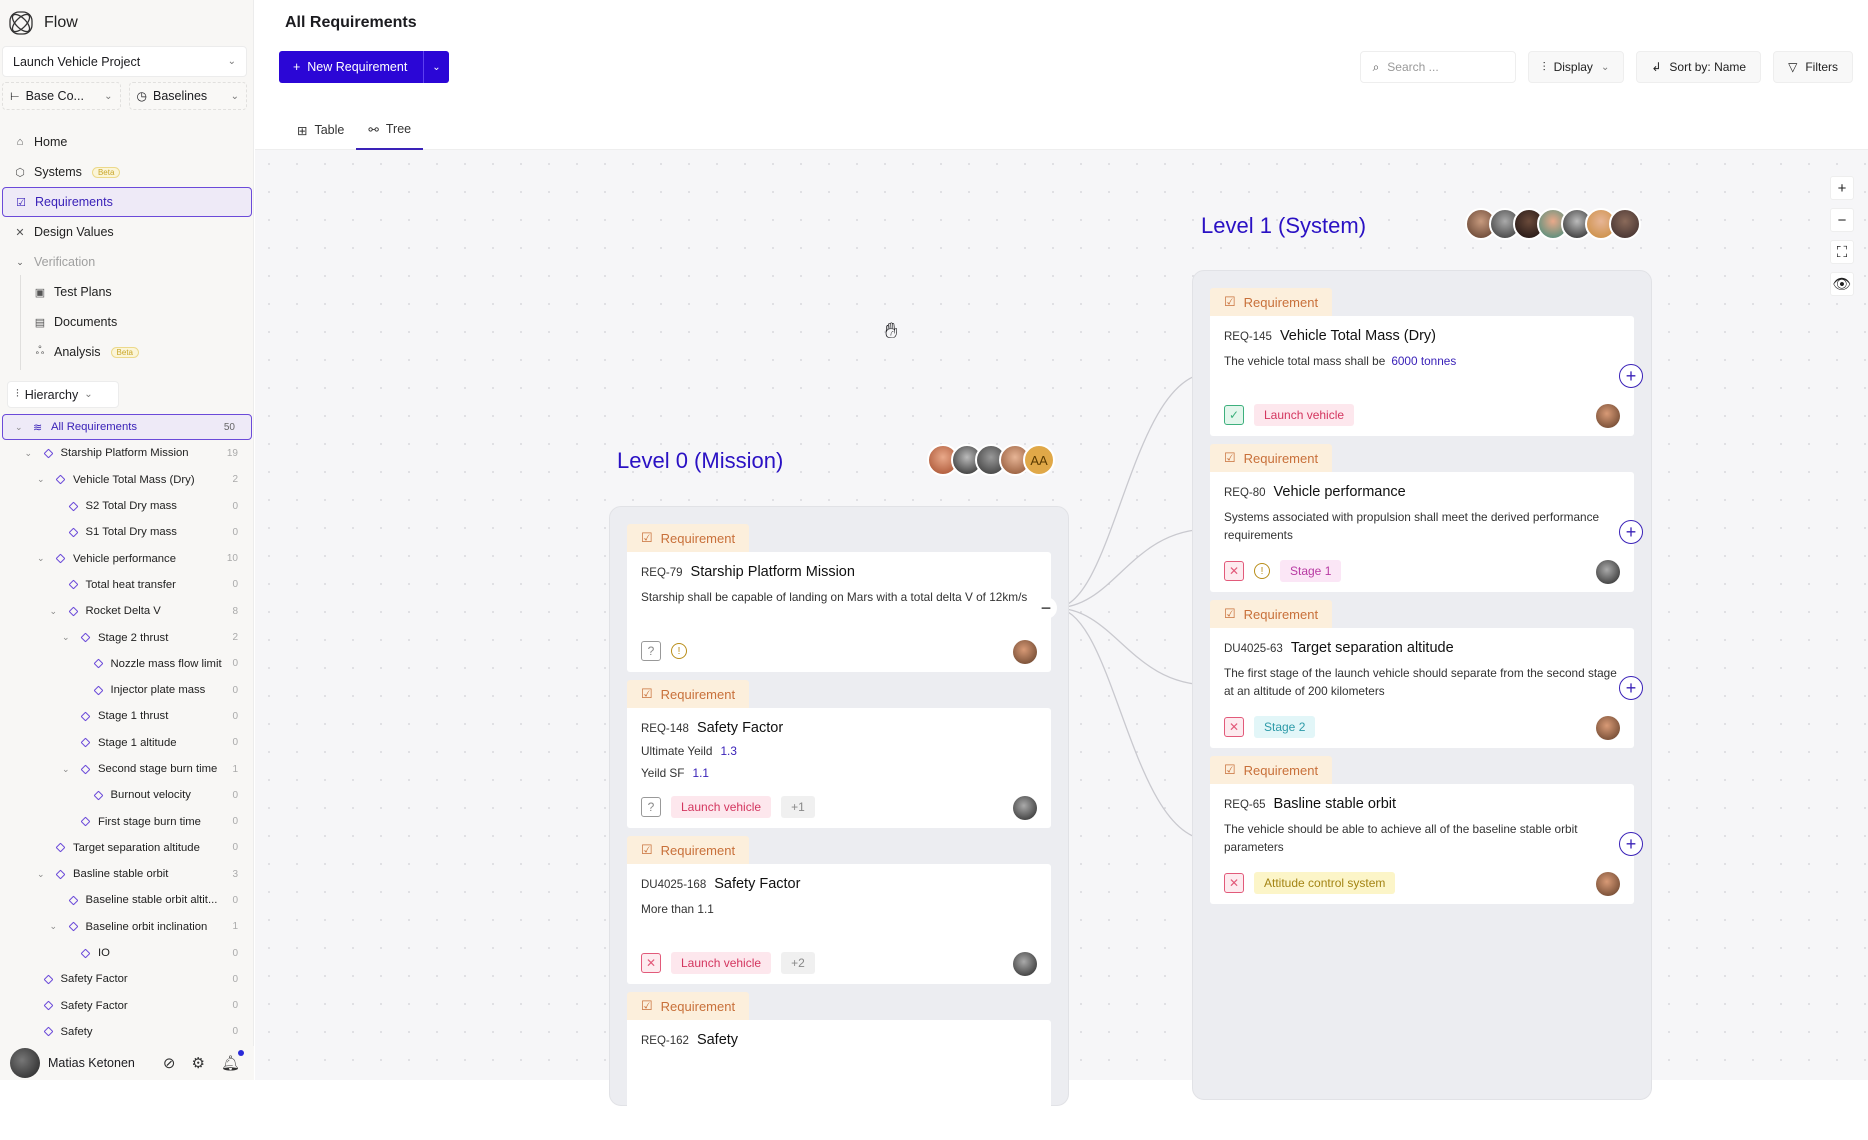 The width and height of the screenshot is (1868, 1140). I want to click on tree-item: Stage 1 altitude 0, so click(127, 743).